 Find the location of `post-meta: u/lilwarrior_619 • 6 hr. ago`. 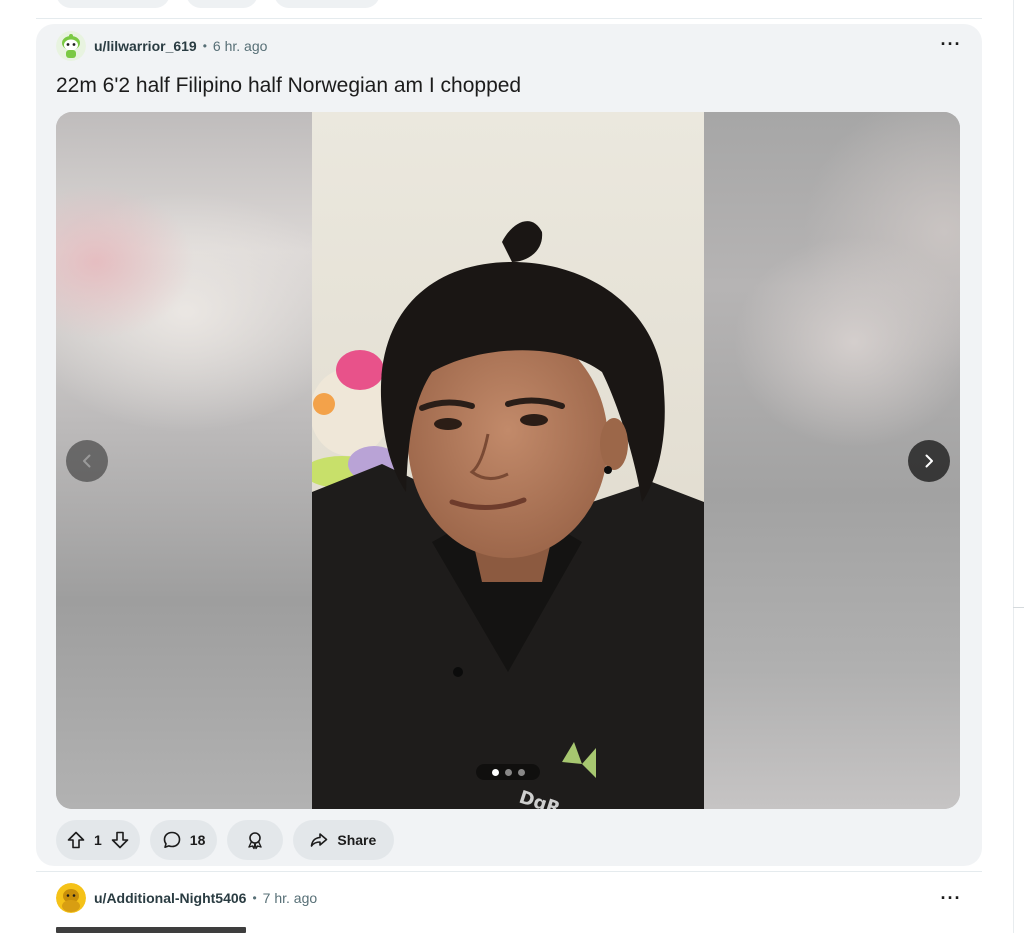

post-meta: u/lilwarrior_619 • 6 hr. ago is located at coordinates (161, 46).